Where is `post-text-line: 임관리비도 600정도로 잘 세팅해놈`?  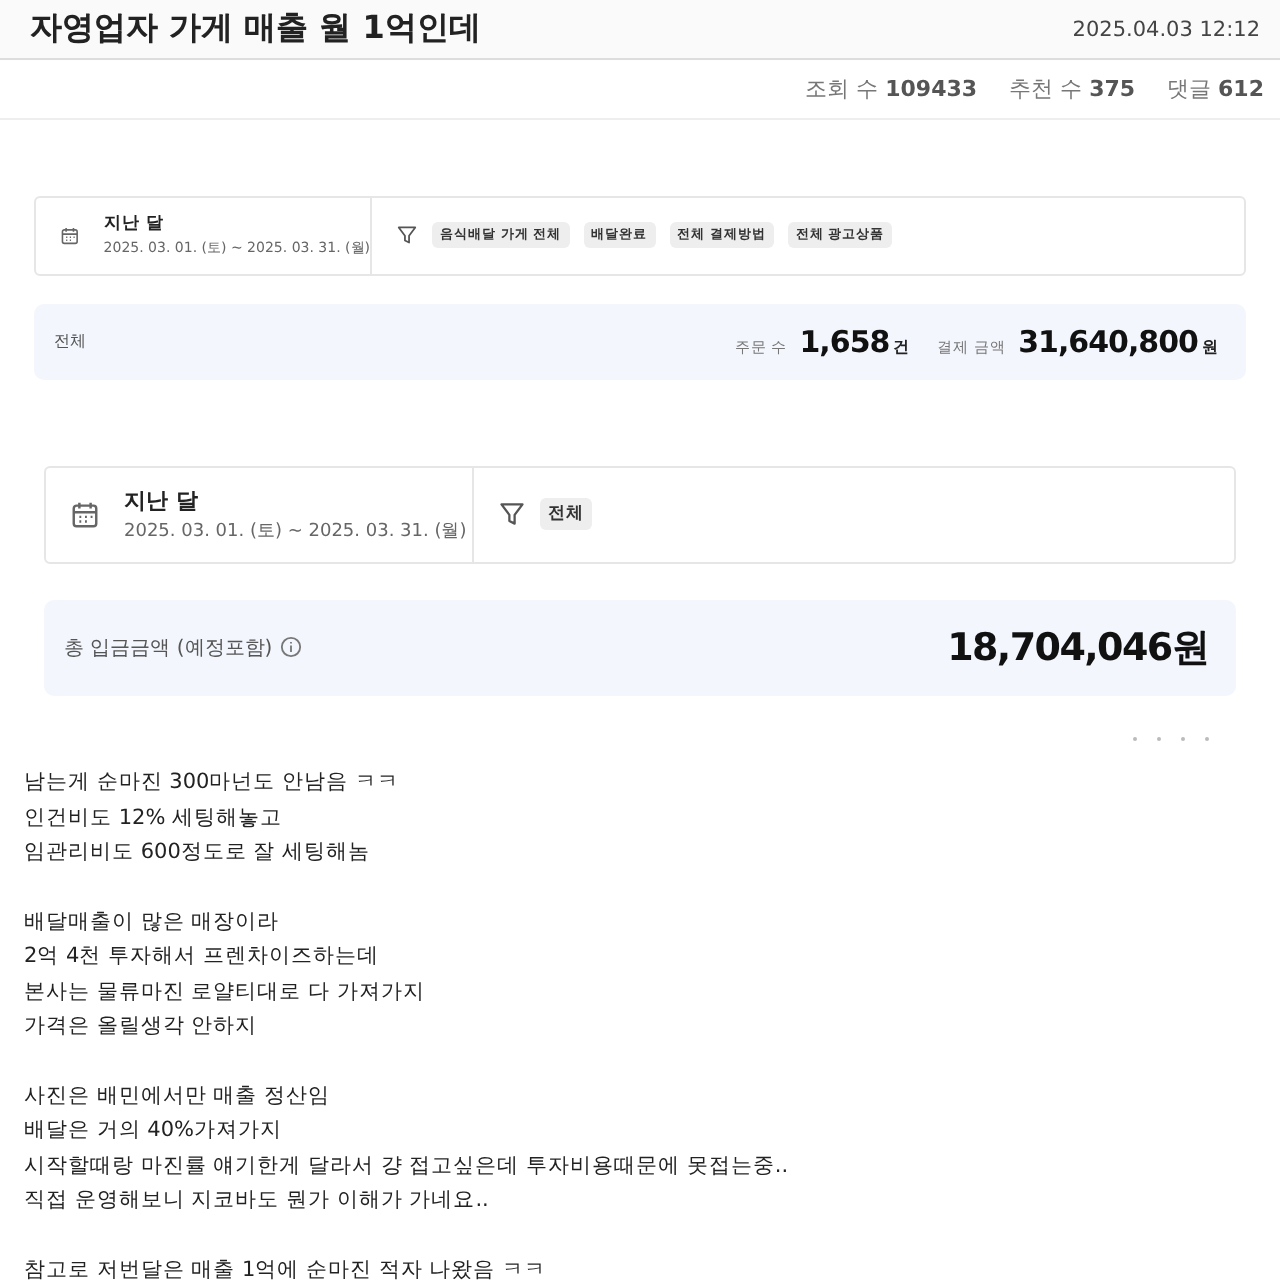
post-text-line: 임관리비도 600정도로 잘 세팅해놈 is located at coordinates (198, 853).